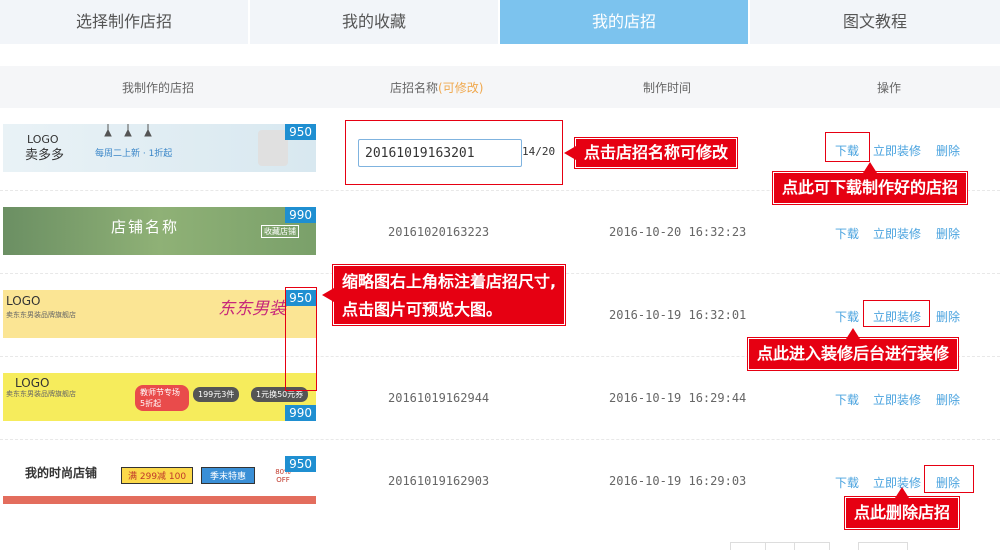 This screenshot has height=550, width=1000. What do you see at coordinates (650, 153) in the screenshot?
I see `callout-rename: 点击店招名称可修改` at bounding box center [650, 153].